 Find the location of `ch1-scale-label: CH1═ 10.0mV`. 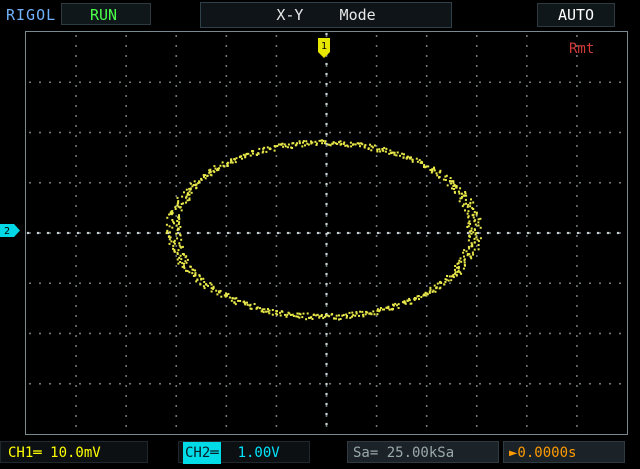

ch1-scale-label: CH1═ 10.0mV is located at coordinates (74, 452).